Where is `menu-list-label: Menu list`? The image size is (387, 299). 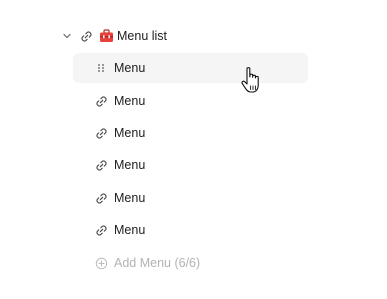
menu-list-label: Menu list is located at coordinates (142, 36).